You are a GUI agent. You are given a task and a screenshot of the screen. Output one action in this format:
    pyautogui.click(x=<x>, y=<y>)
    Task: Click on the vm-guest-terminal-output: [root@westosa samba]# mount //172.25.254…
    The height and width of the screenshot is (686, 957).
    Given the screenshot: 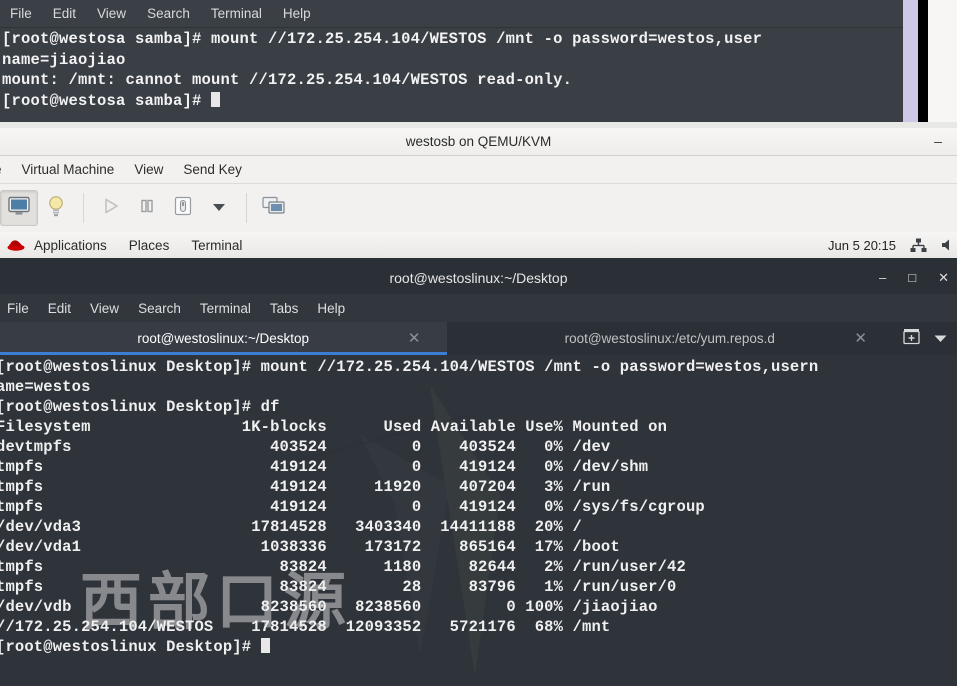 What is the action you would take?
    pyautogui.click(x=451, y=69)
    